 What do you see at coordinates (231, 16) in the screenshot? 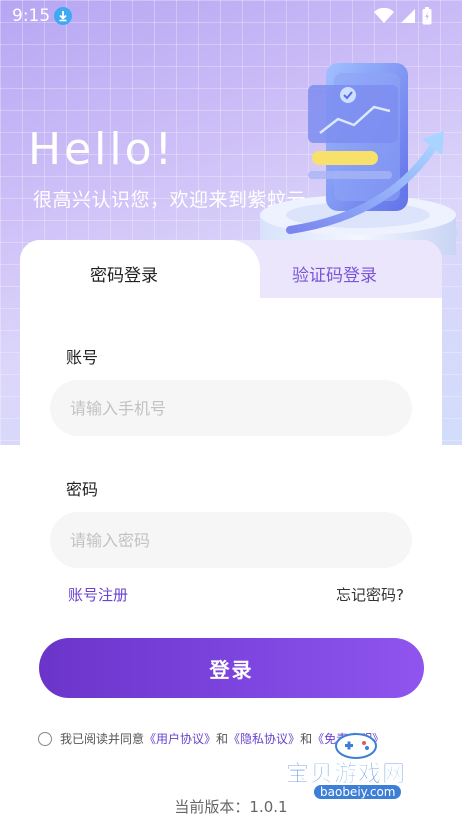
I see `status-bar: 9:15` at bounding box center [231, 16].